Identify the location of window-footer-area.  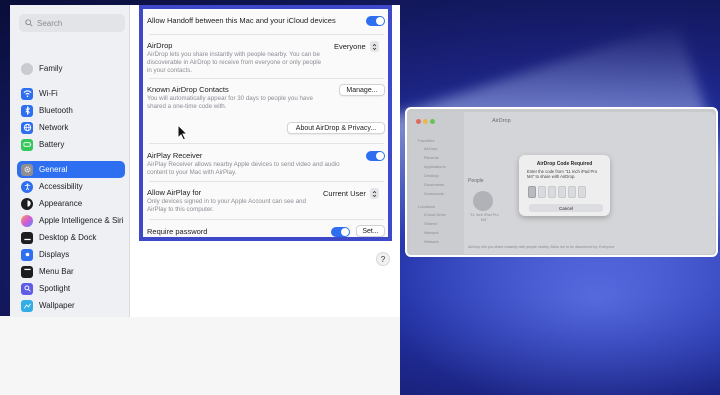
(200, 355).